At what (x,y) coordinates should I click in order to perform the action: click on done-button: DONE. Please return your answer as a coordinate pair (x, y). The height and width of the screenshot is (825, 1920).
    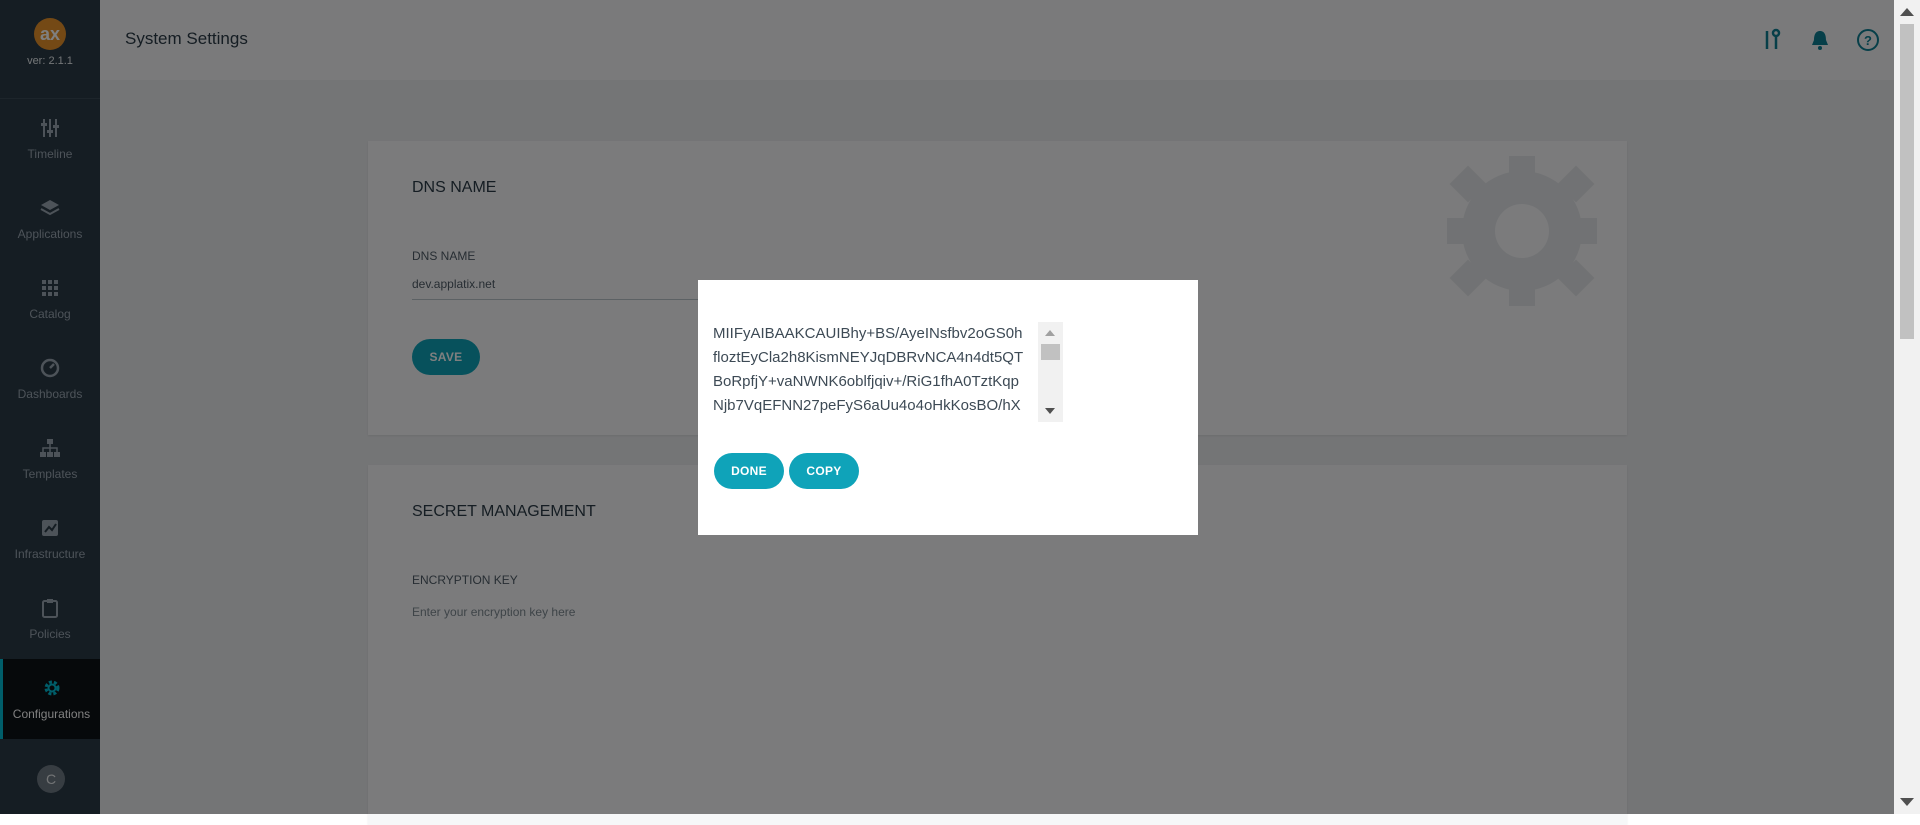
    Looking at the image, I should click on (749, 471).